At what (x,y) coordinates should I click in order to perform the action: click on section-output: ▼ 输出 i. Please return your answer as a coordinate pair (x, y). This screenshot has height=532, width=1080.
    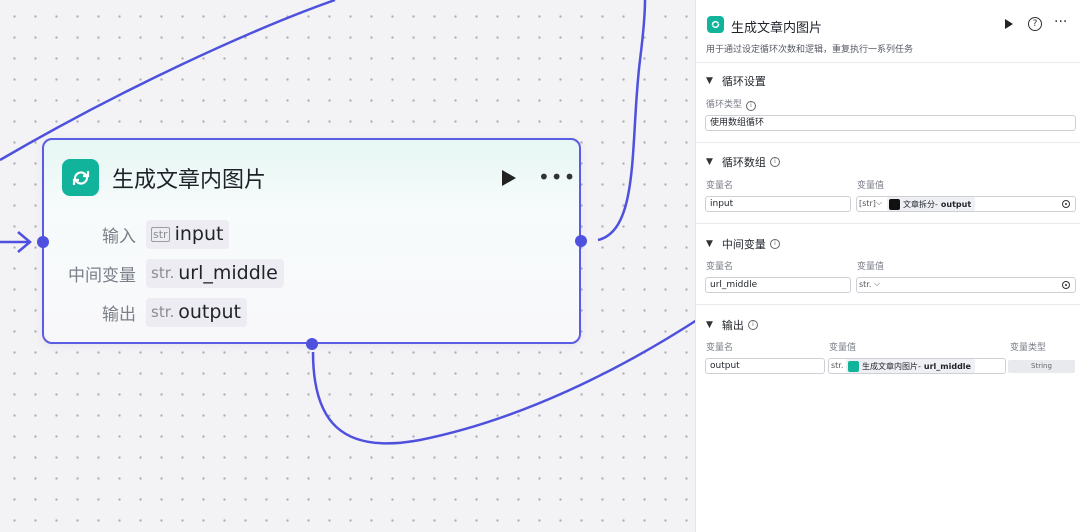
    Looking at the image, I should click on (732, 325).